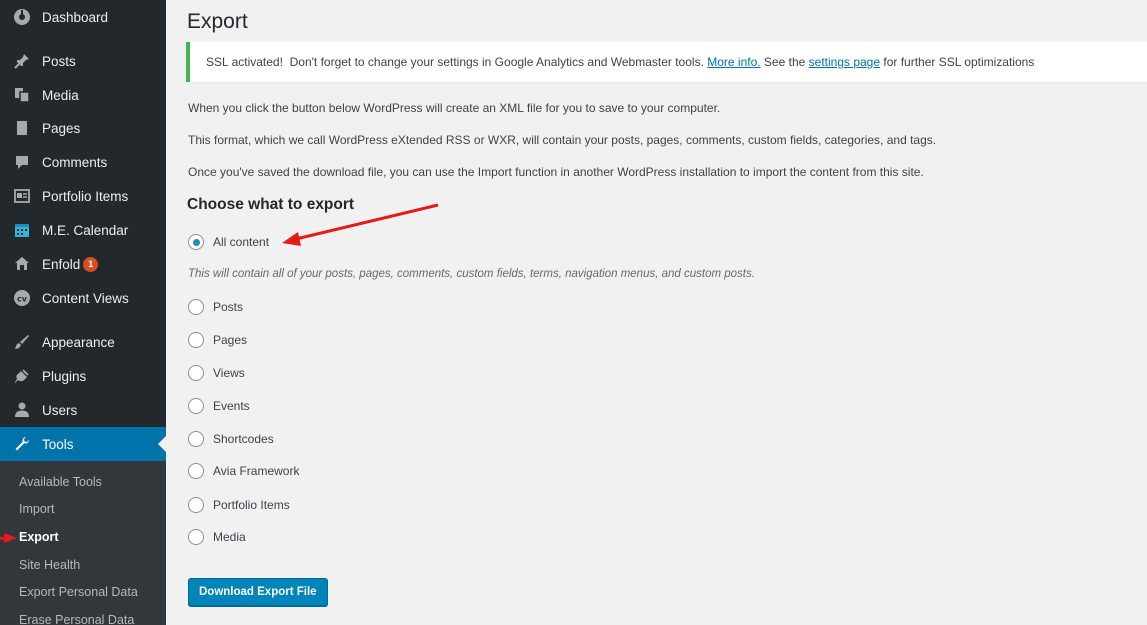 This screenshot has height=625, width=1147. I want to click on option-posts: Posts, so click(215, 307).